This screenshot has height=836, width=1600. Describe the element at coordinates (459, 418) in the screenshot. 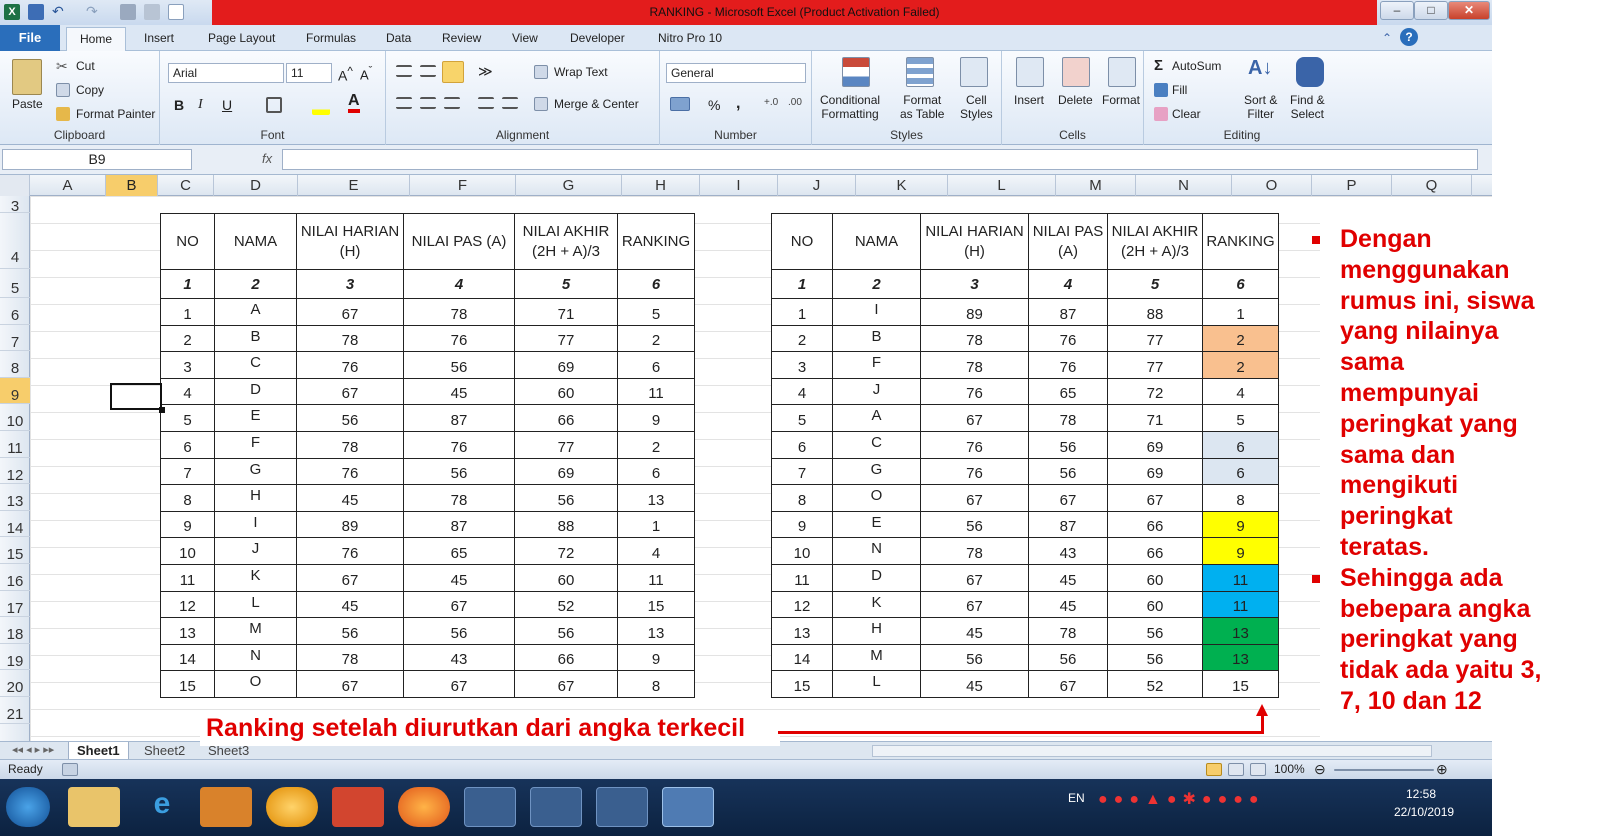

I see `table-cell: 87` at that location.